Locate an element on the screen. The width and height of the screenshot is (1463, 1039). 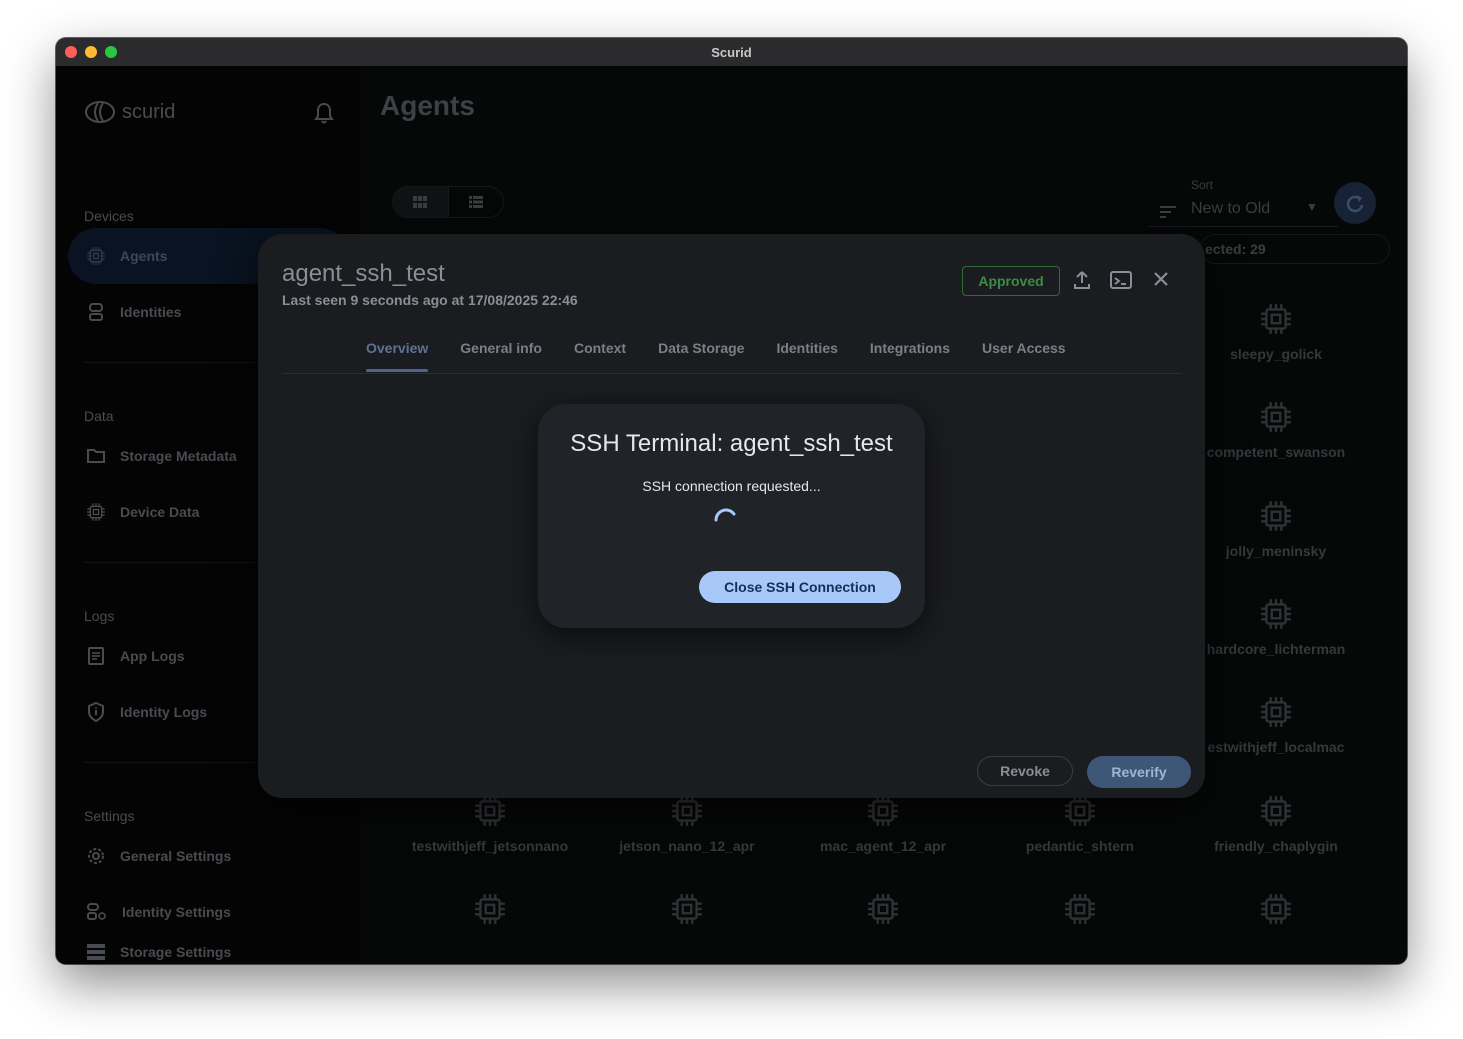
window-title: Scurid is located at coordinates (731, 52).